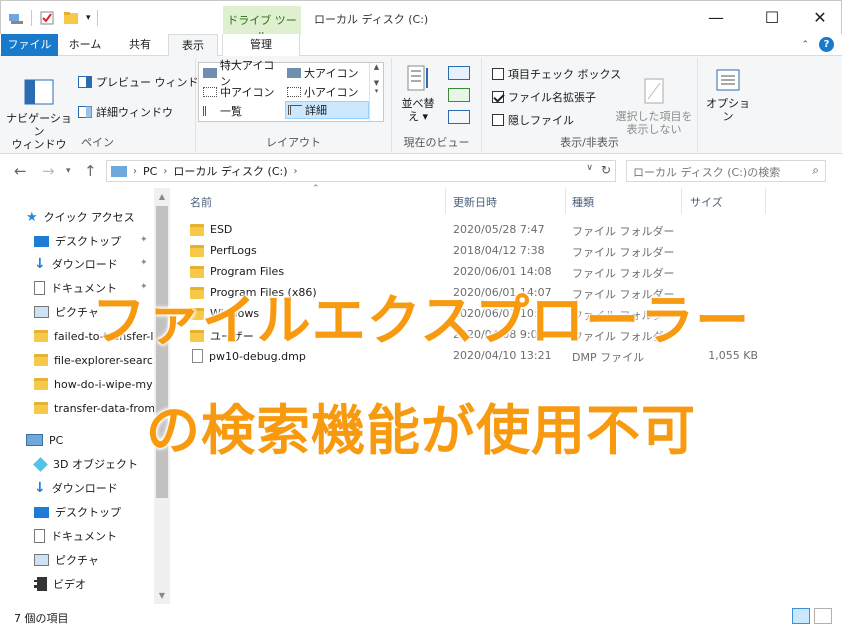 This screenshot has height=629, width=842. What do you see at coordinates (162, 196) in the screenshot?
I see `scroll-up-icon: ▲` at bounding box center [162, 196].